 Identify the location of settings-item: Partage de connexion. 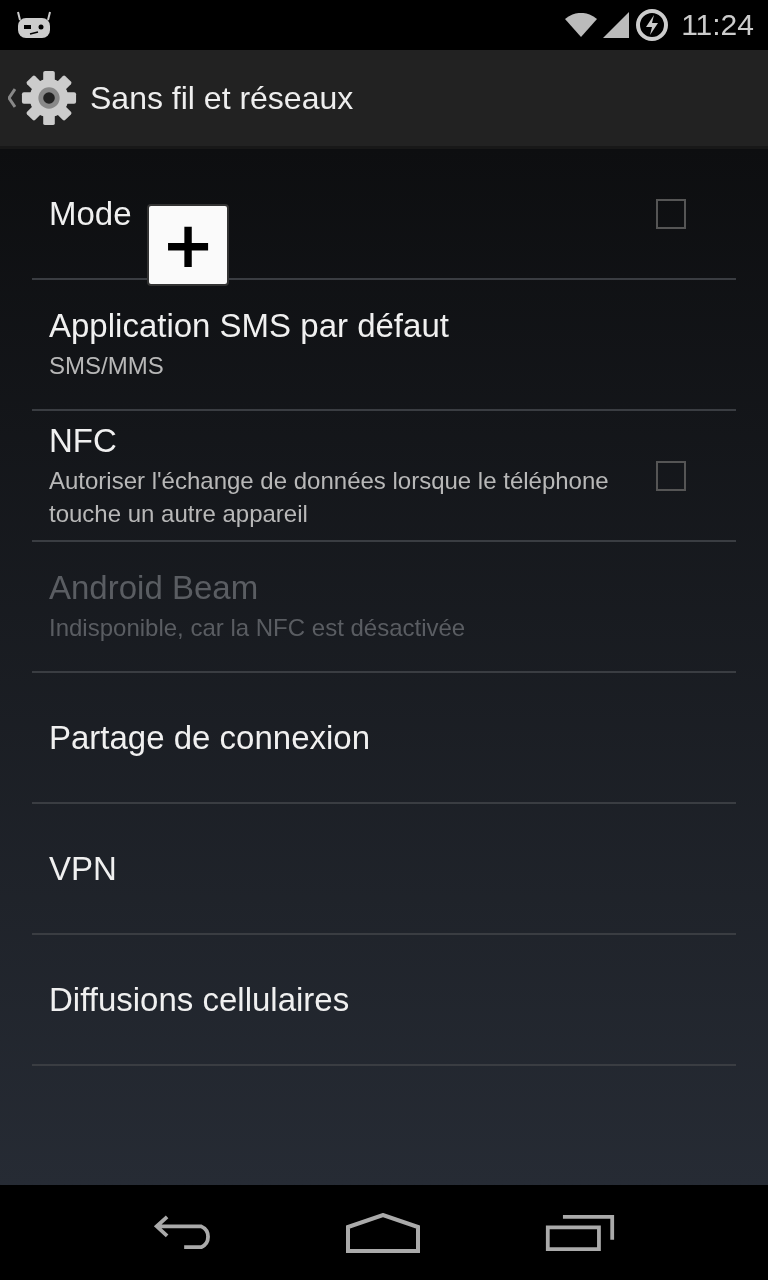
(384, 738).